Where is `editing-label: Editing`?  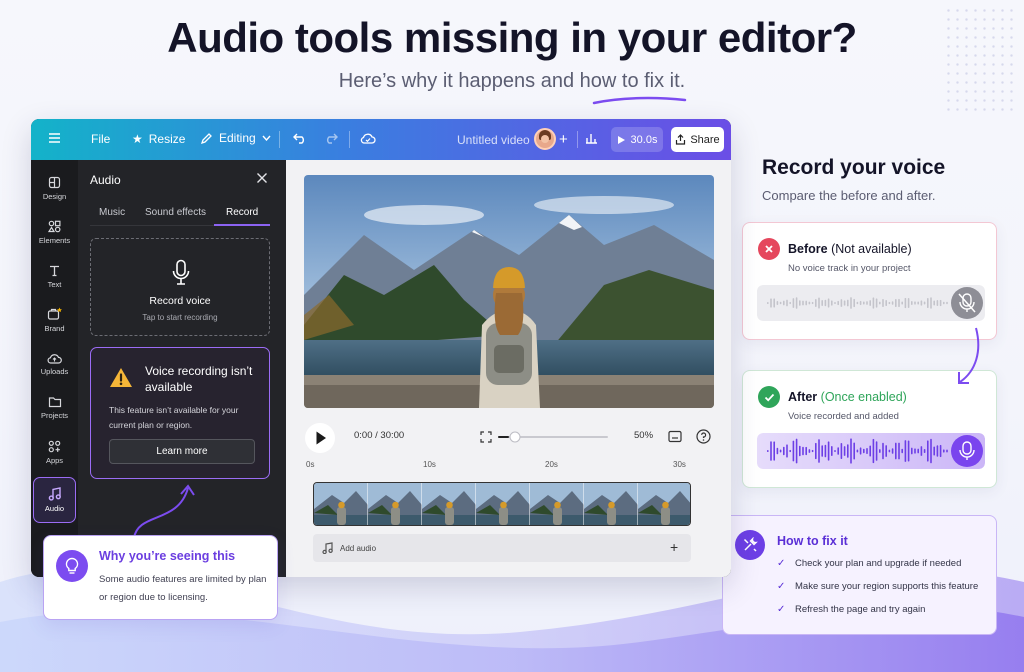
editing-label: Editing is located at coordinates (237, 138).